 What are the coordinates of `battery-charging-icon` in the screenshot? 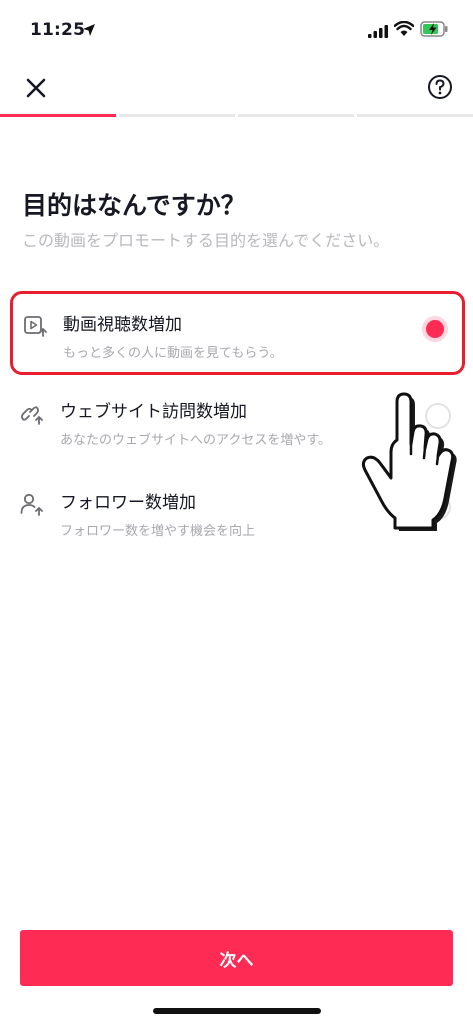 It's located at (434, 31).